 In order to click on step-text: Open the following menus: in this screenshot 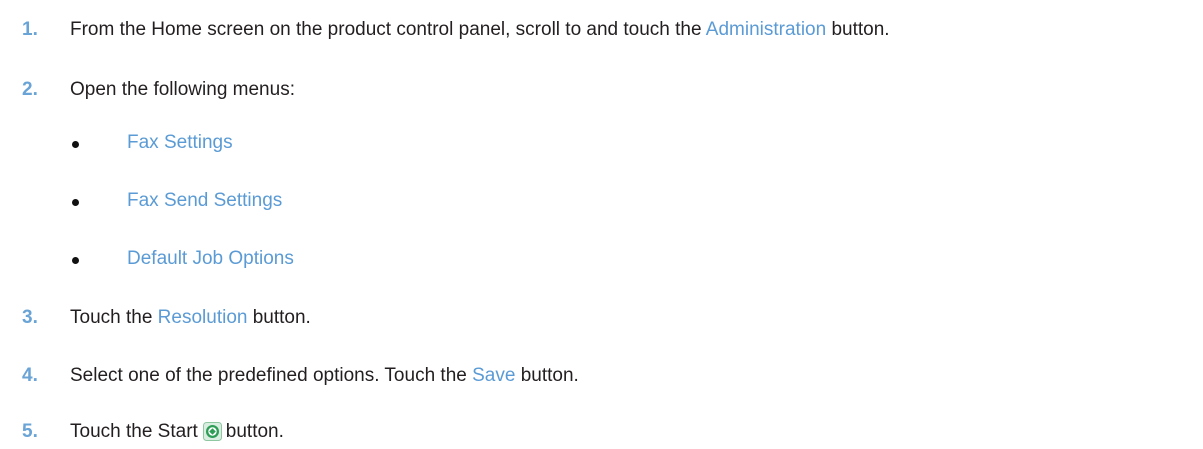, I will do `click(182, 89)`.